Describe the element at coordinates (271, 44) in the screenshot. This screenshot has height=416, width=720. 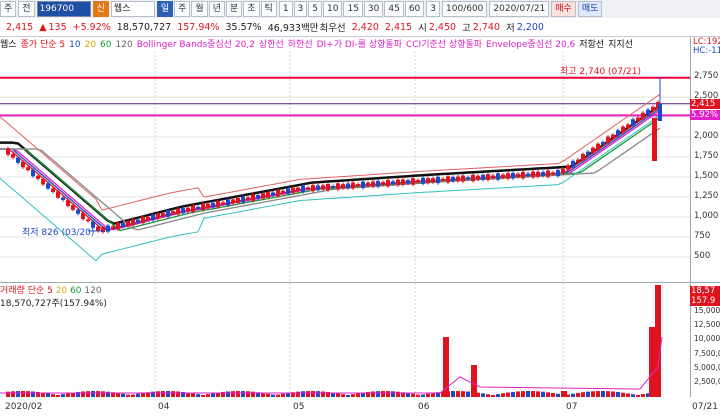
I see `legend-item-7: 상한선` at that location.